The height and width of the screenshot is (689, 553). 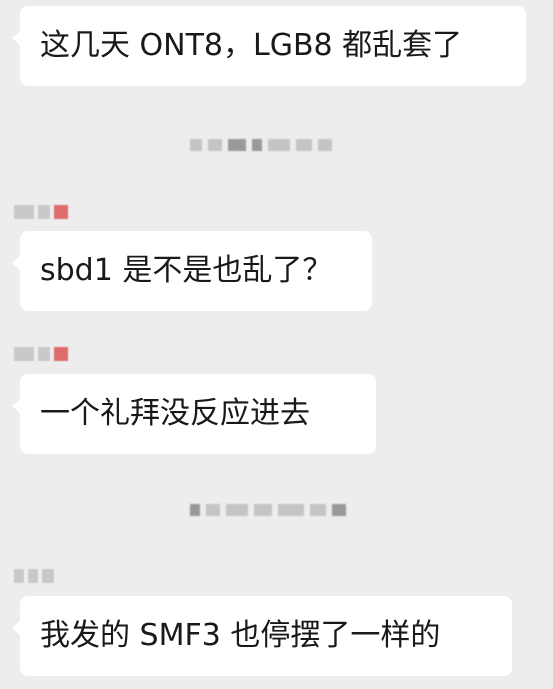 What do you see at coordinates (175, 413) in the screenshot?
I see `message-text: 一个礼拜没反应进去` at bounding box center [175, 413].